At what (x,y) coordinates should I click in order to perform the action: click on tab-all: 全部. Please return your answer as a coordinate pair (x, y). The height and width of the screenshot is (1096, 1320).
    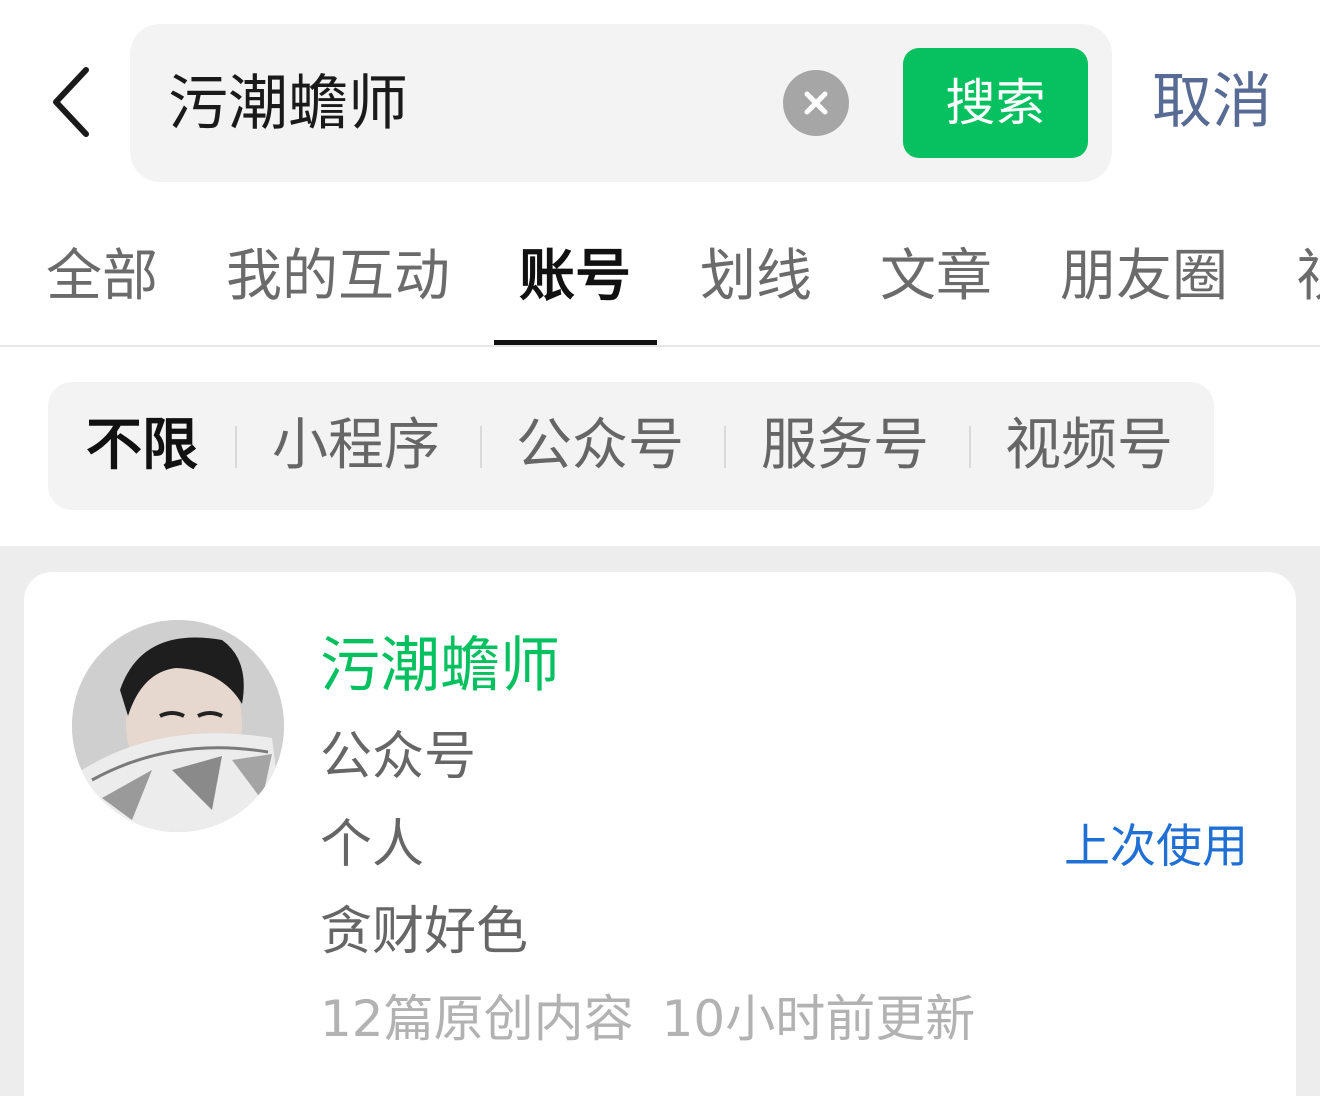
    Looking at the image, I should click on (102, 277).